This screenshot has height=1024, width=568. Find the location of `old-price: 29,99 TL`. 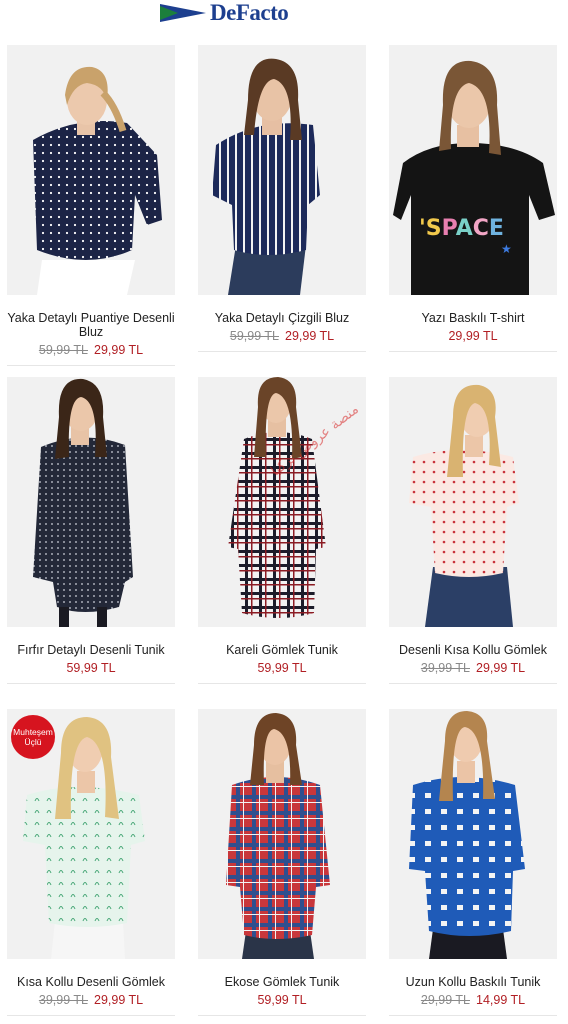

old-price: 29,99 TL is located at coordinates (445, 1000).